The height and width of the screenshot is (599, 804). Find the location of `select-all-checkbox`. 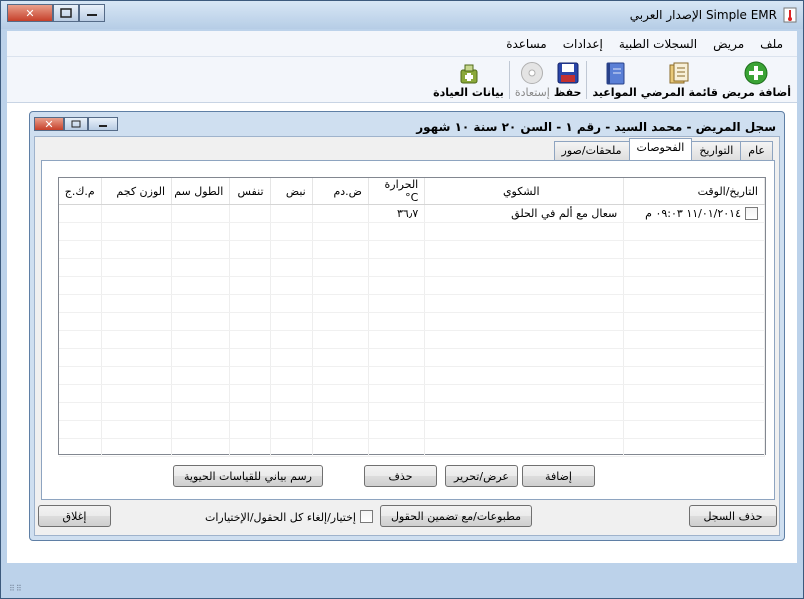

select-all-checkbox is located at coordinates (366, 516).